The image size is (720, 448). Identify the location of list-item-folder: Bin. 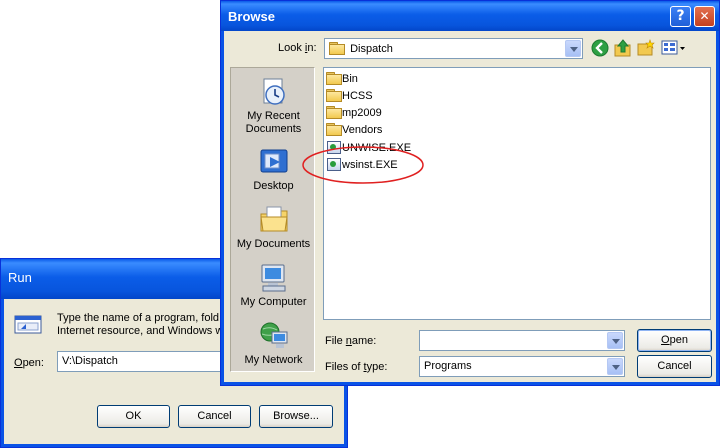
(342, 80).